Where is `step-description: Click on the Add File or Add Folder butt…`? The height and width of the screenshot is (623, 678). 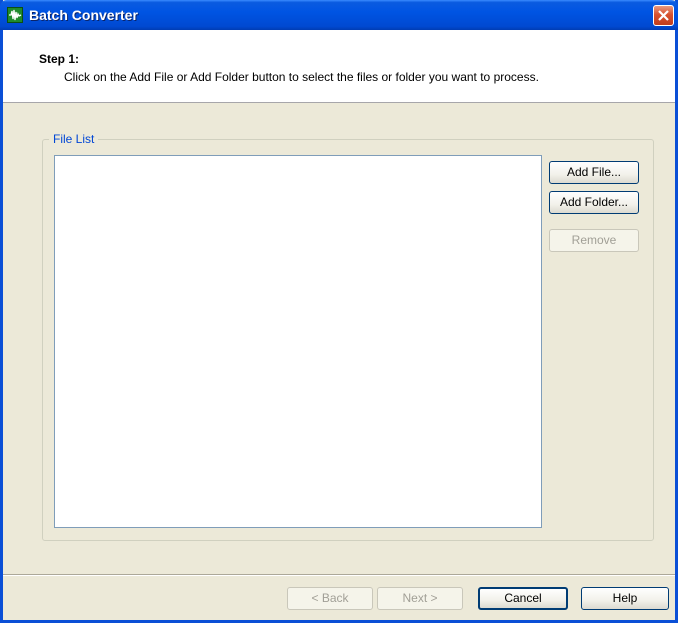
step-description: Click on the Add File or Add Folder butt… is located at coordinates (301, 77).